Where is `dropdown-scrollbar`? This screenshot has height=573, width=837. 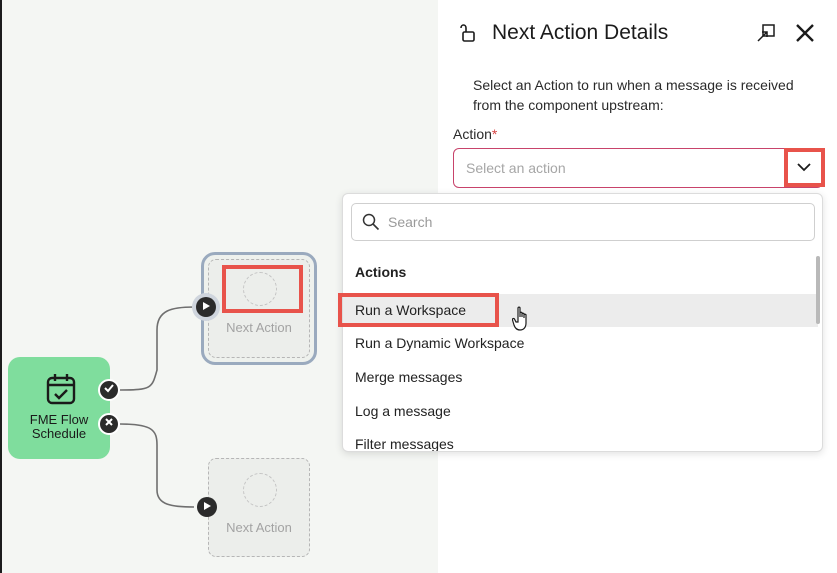 dropdown-scrollbar is located at coordinates (818, 290).